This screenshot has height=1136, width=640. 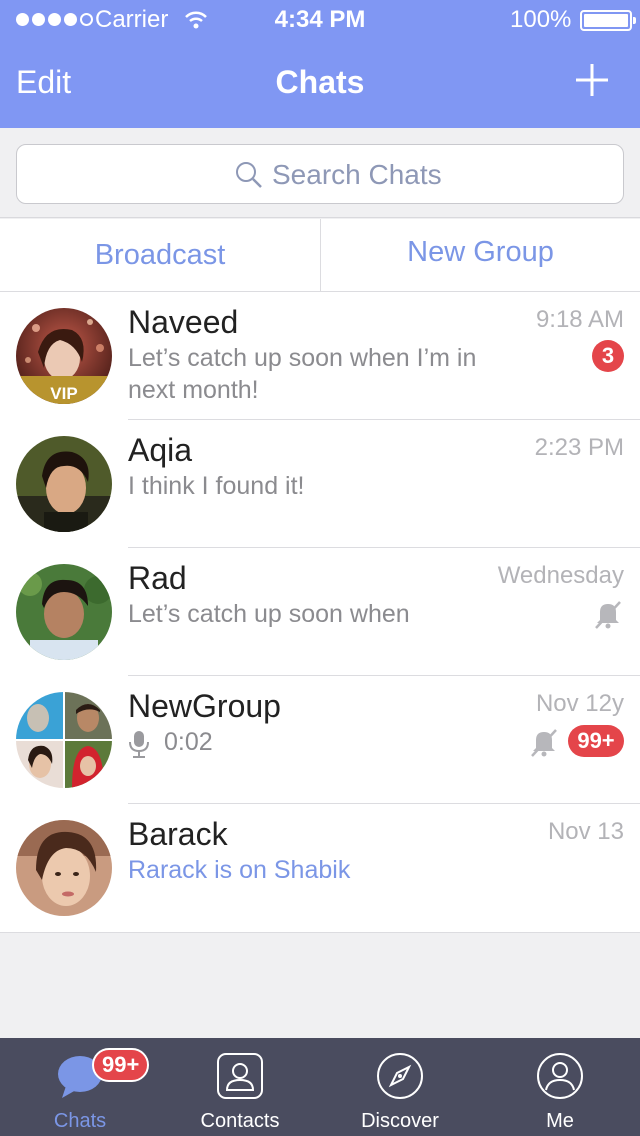 I want to click on chat-row: Aqia I think I found it! 2:23 PM, so click(x=320, y=484).